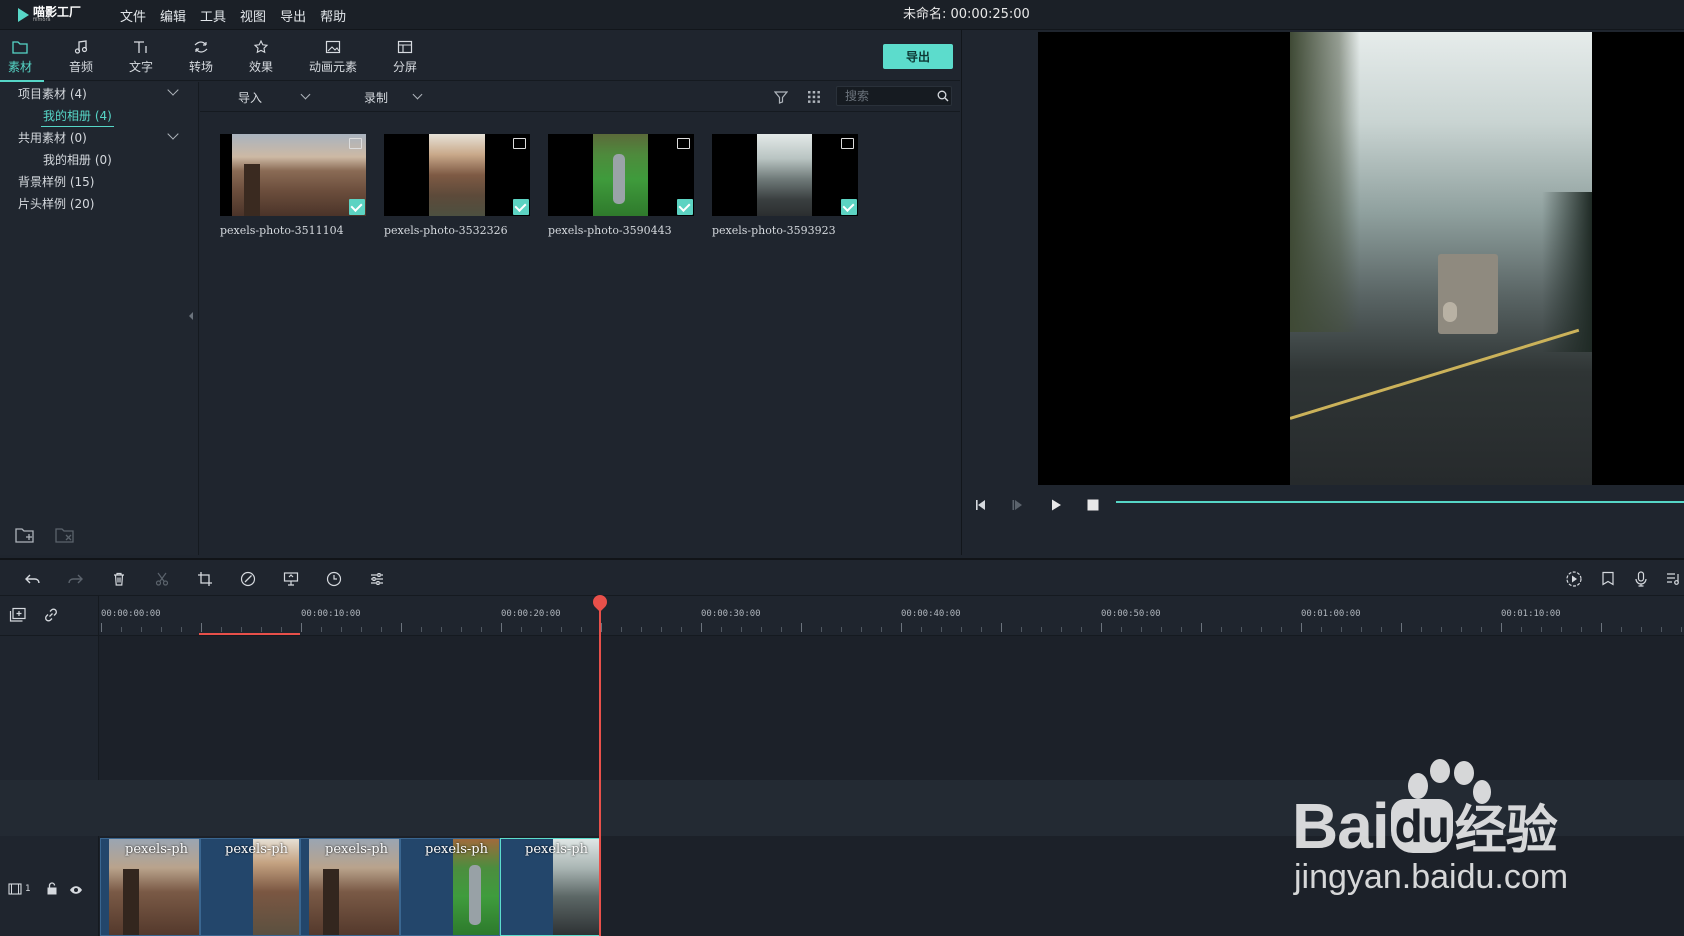 The width and height of the screenshot is (1684, 936). Describe the element at coordinates (943, 97) in the screenshot. I see `search-icon` at that location.